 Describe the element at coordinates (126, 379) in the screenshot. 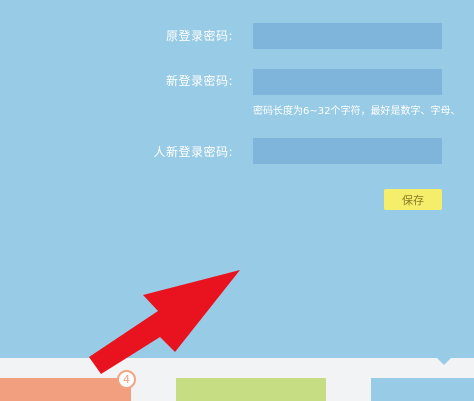

I see `notification-count-badge: 4` at that location.